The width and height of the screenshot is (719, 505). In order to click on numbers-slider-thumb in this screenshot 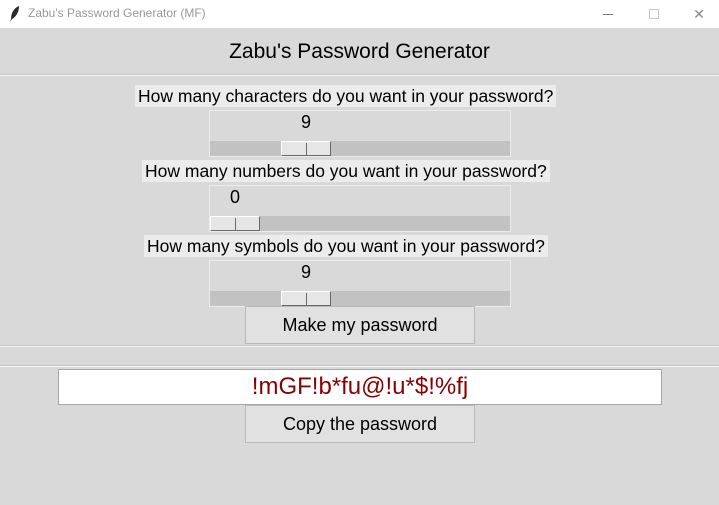, I will do `click(235, 223)`.